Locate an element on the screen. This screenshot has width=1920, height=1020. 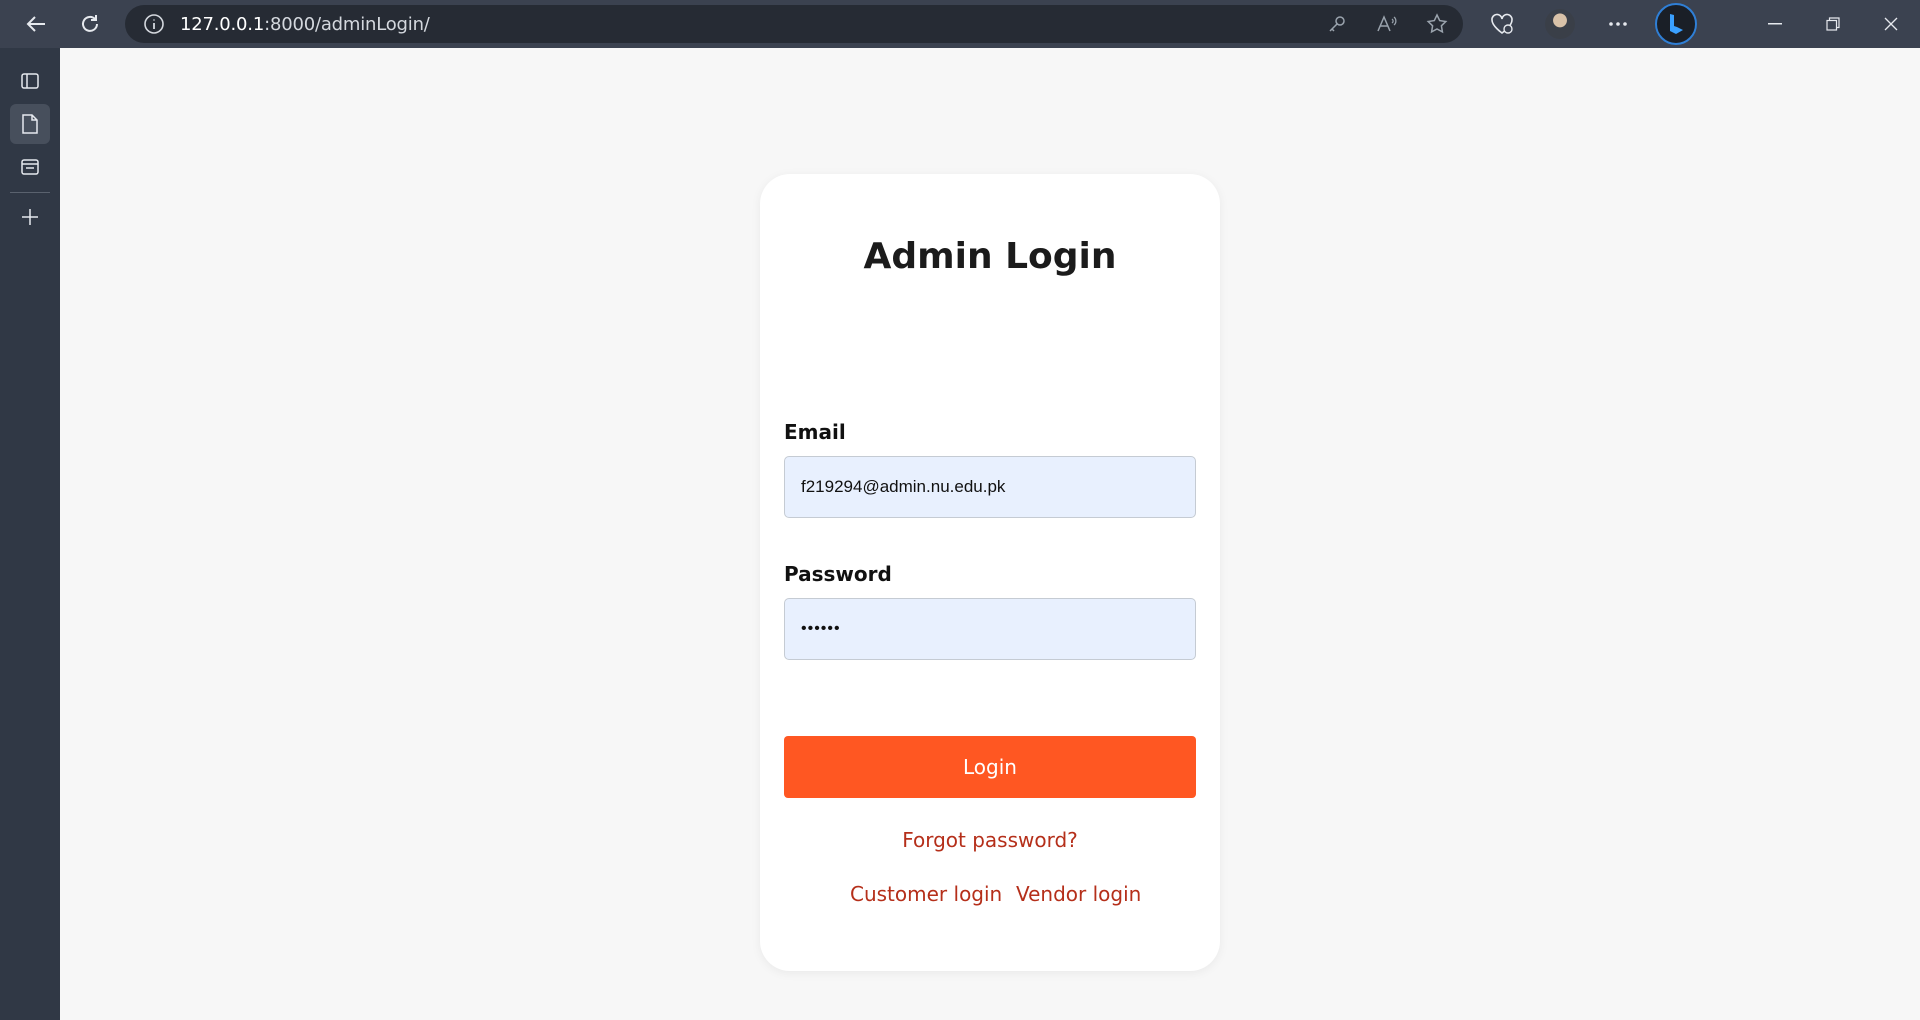
tab-admin-login is located at coordinates (30, 124).